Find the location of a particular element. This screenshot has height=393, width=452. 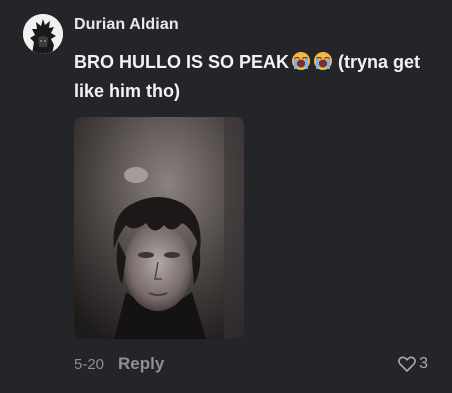

avatar-image is located at coordinates (43, 34).